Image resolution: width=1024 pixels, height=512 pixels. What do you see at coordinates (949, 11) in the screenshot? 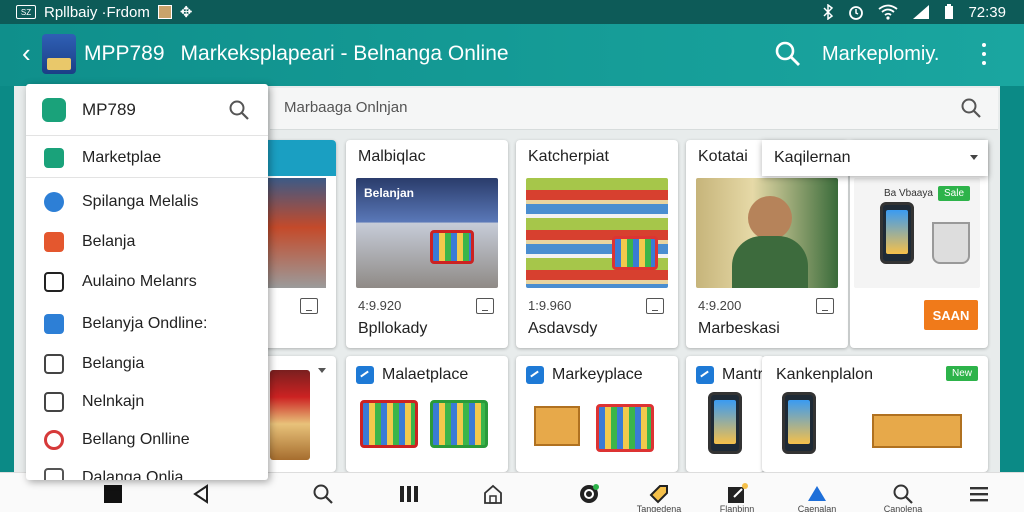
I see `battery-icon` at bounding box center [949, 11].